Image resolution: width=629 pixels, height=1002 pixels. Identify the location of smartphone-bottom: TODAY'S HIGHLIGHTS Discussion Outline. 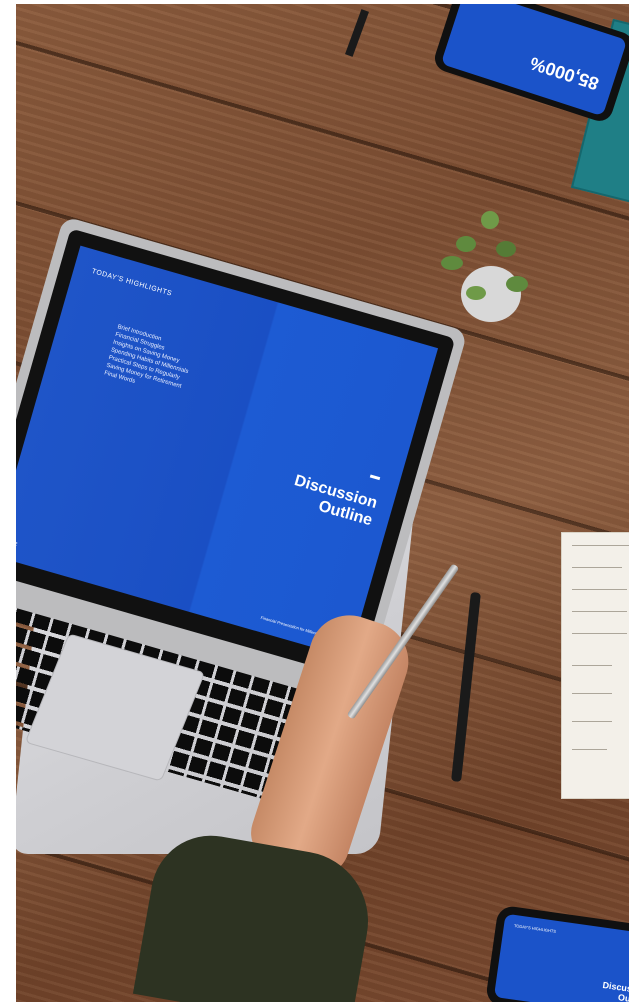
(556, 953).